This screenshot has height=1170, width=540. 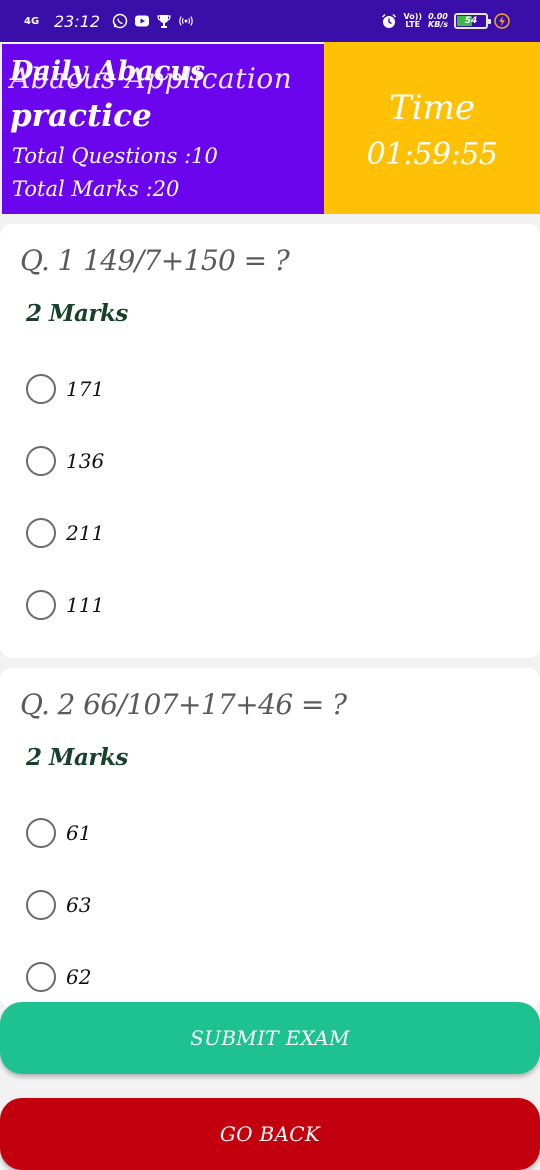 I want to click on option-label: 136, so click(x=85, y=461).